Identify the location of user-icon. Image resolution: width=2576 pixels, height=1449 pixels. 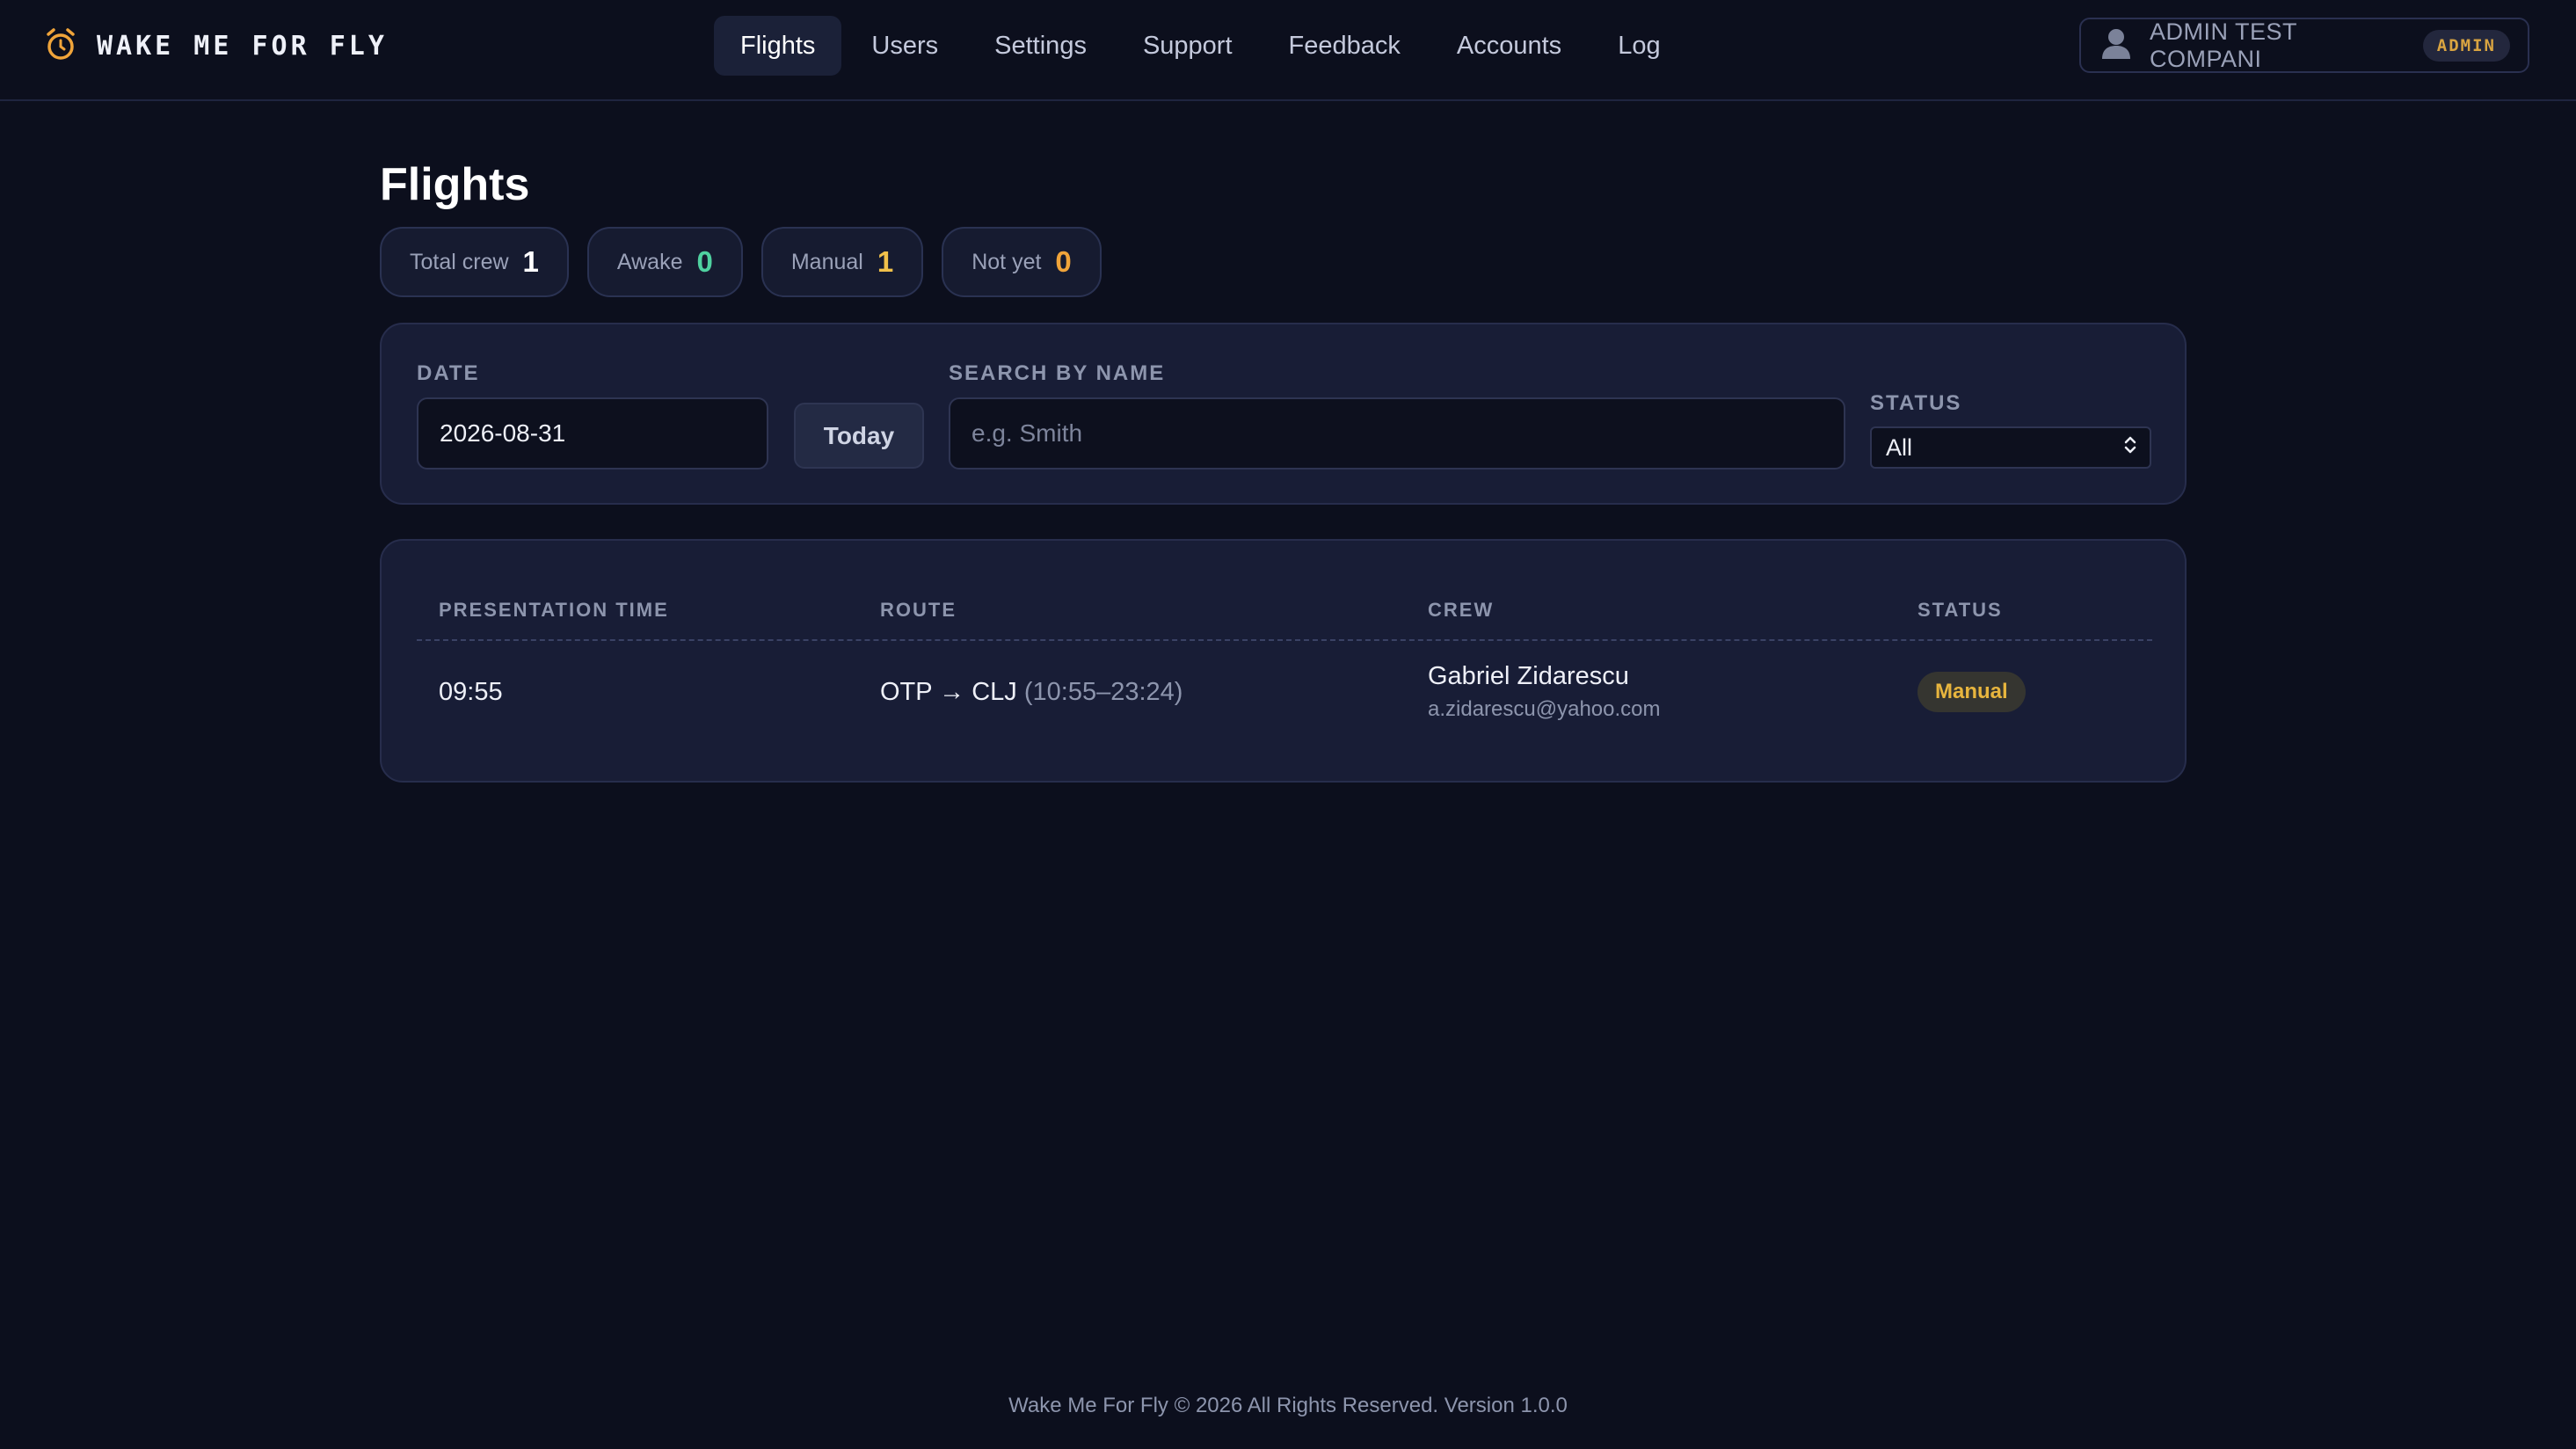
(2116, 45).